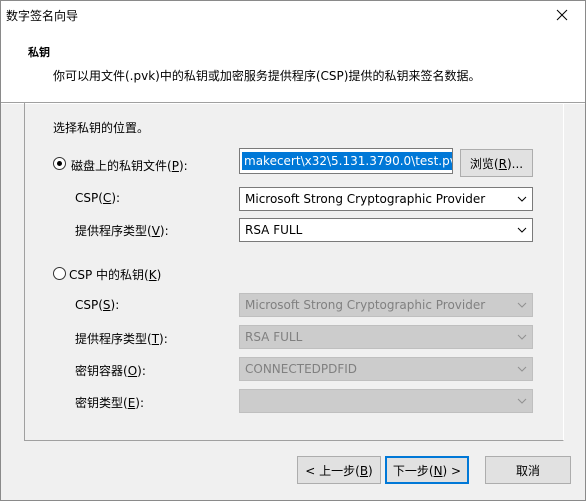  What do you see at coordinates (386, 401) in the screenshot?
I see `key-type-select` at bounding box center [386, 401].